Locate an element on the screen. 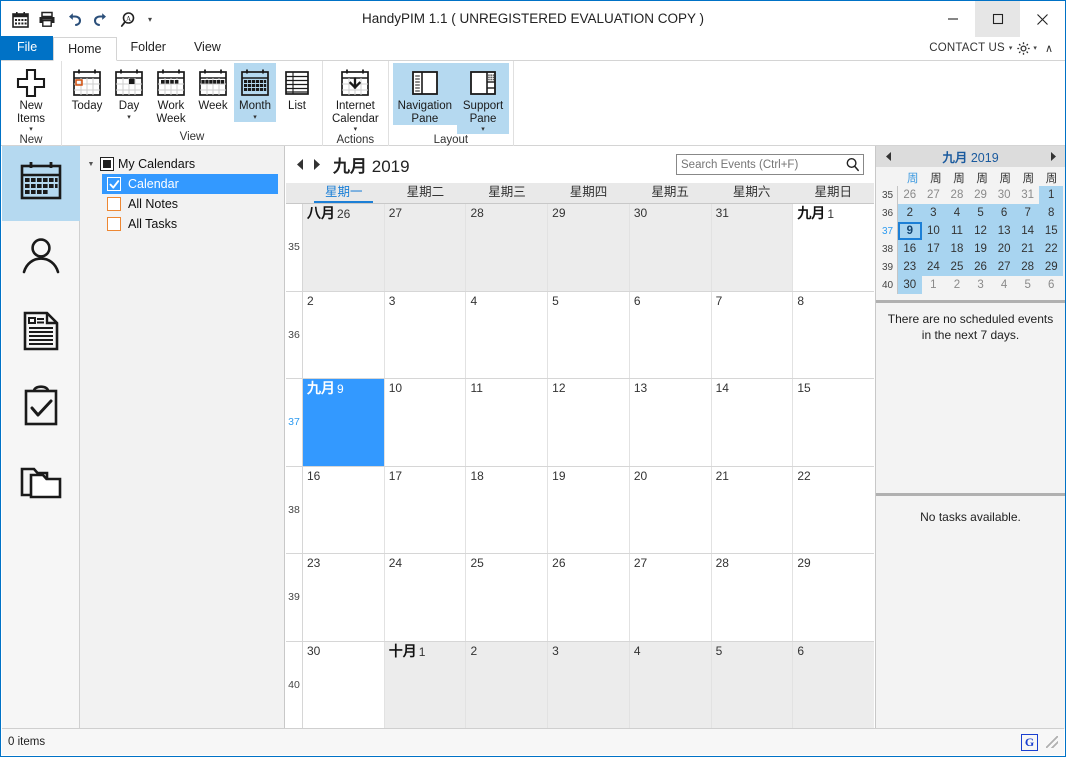 The height and width of the screenshot is (757, 1066). mini-day-cell: 24 is located at coordinates (933, 267).